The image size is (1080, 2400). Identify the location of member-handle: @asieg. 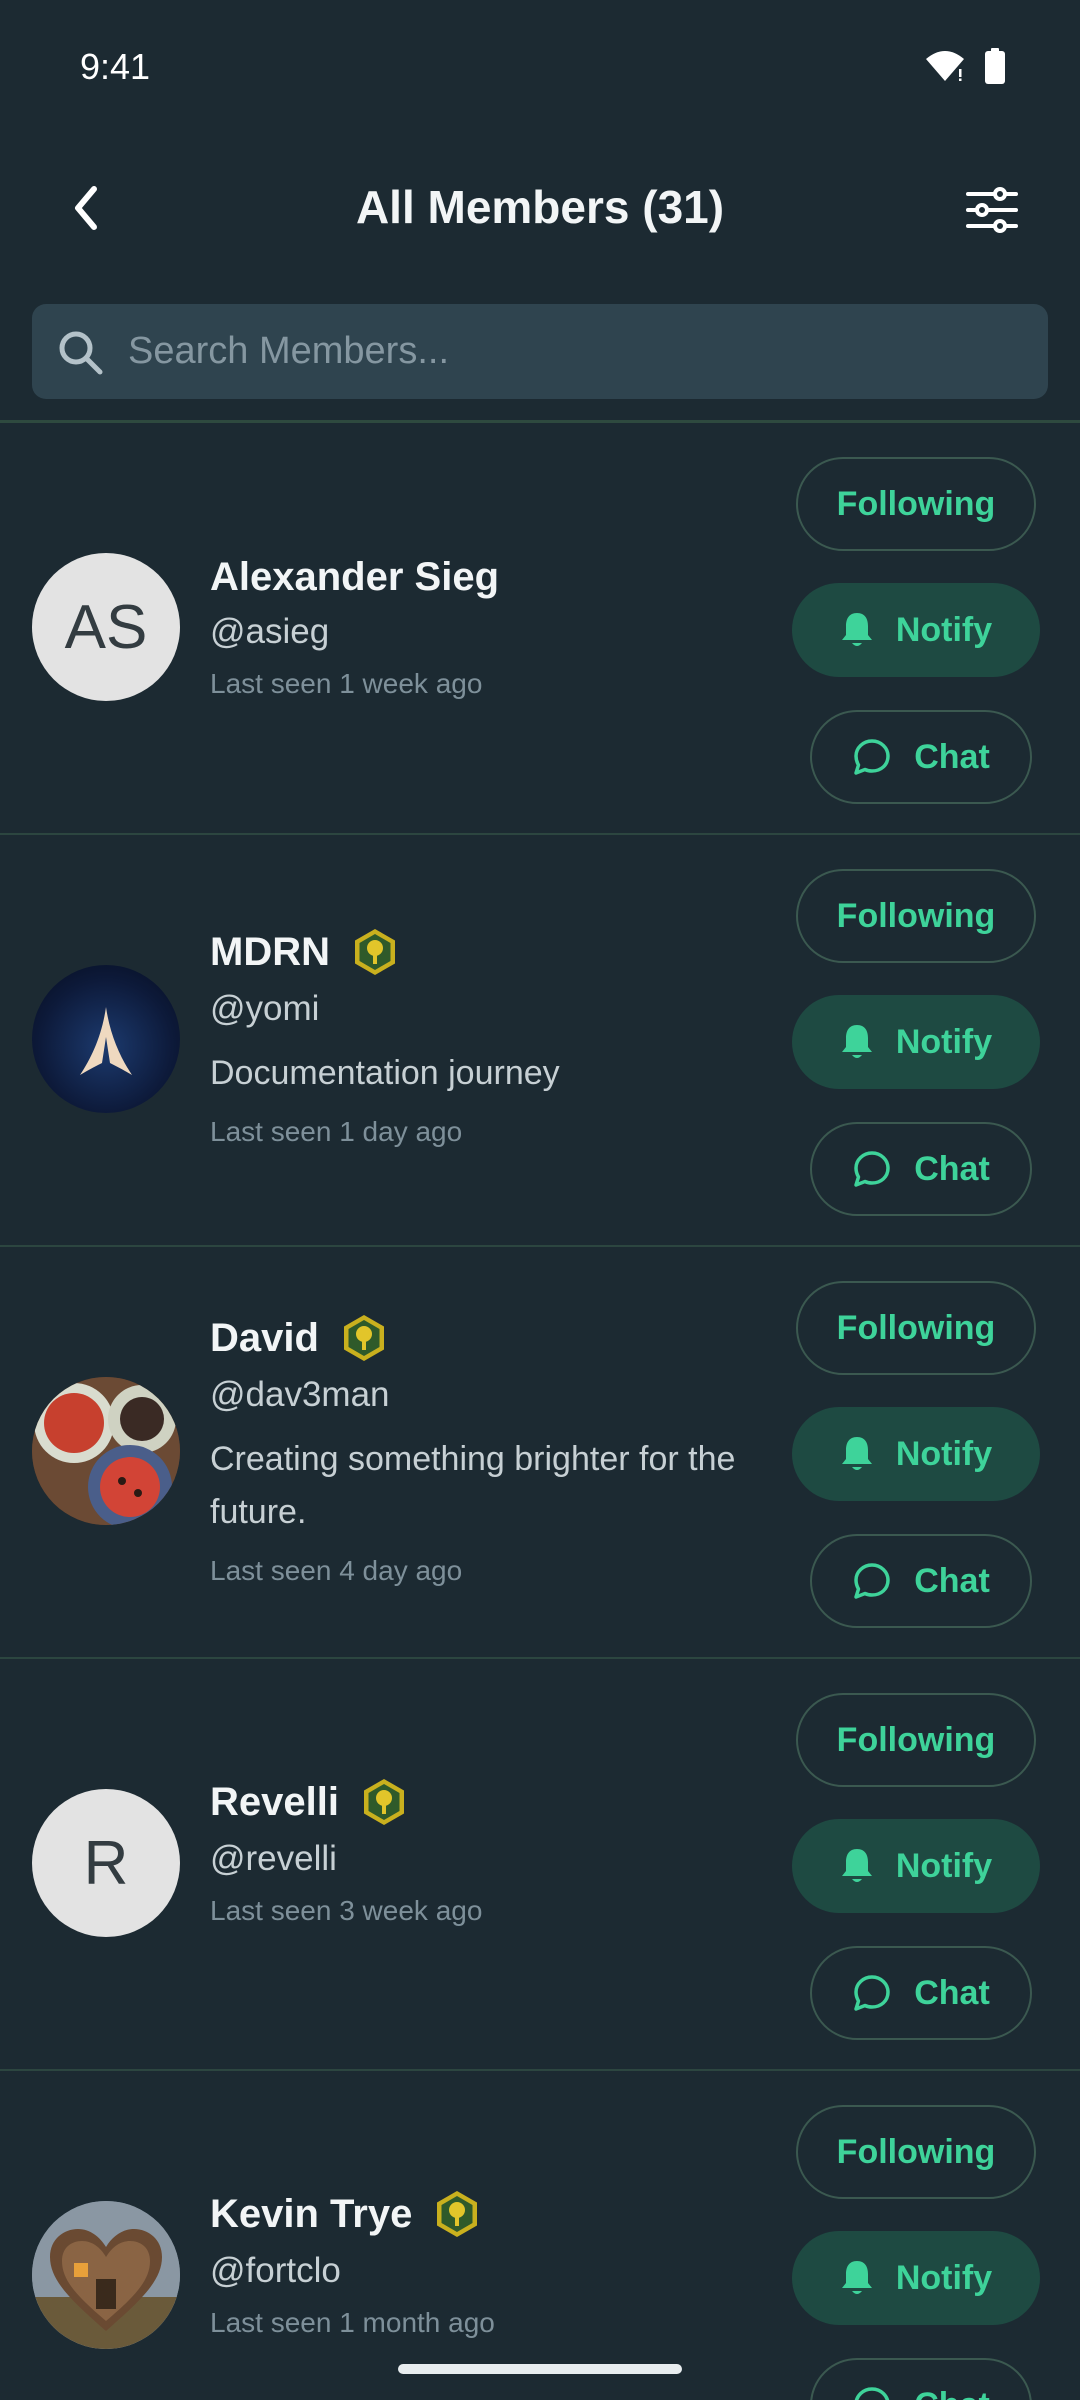
(270, 631).